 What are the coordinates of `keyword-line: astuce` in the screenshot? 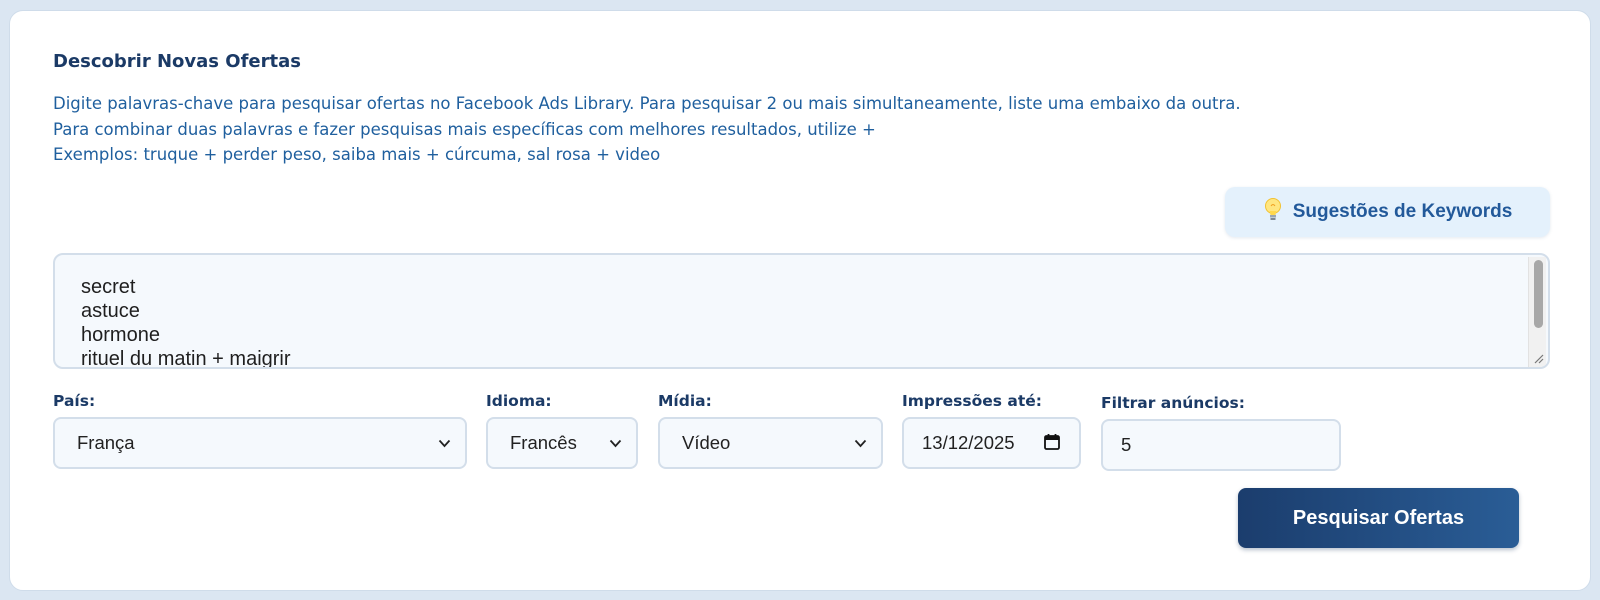 It's located at (110, 311).